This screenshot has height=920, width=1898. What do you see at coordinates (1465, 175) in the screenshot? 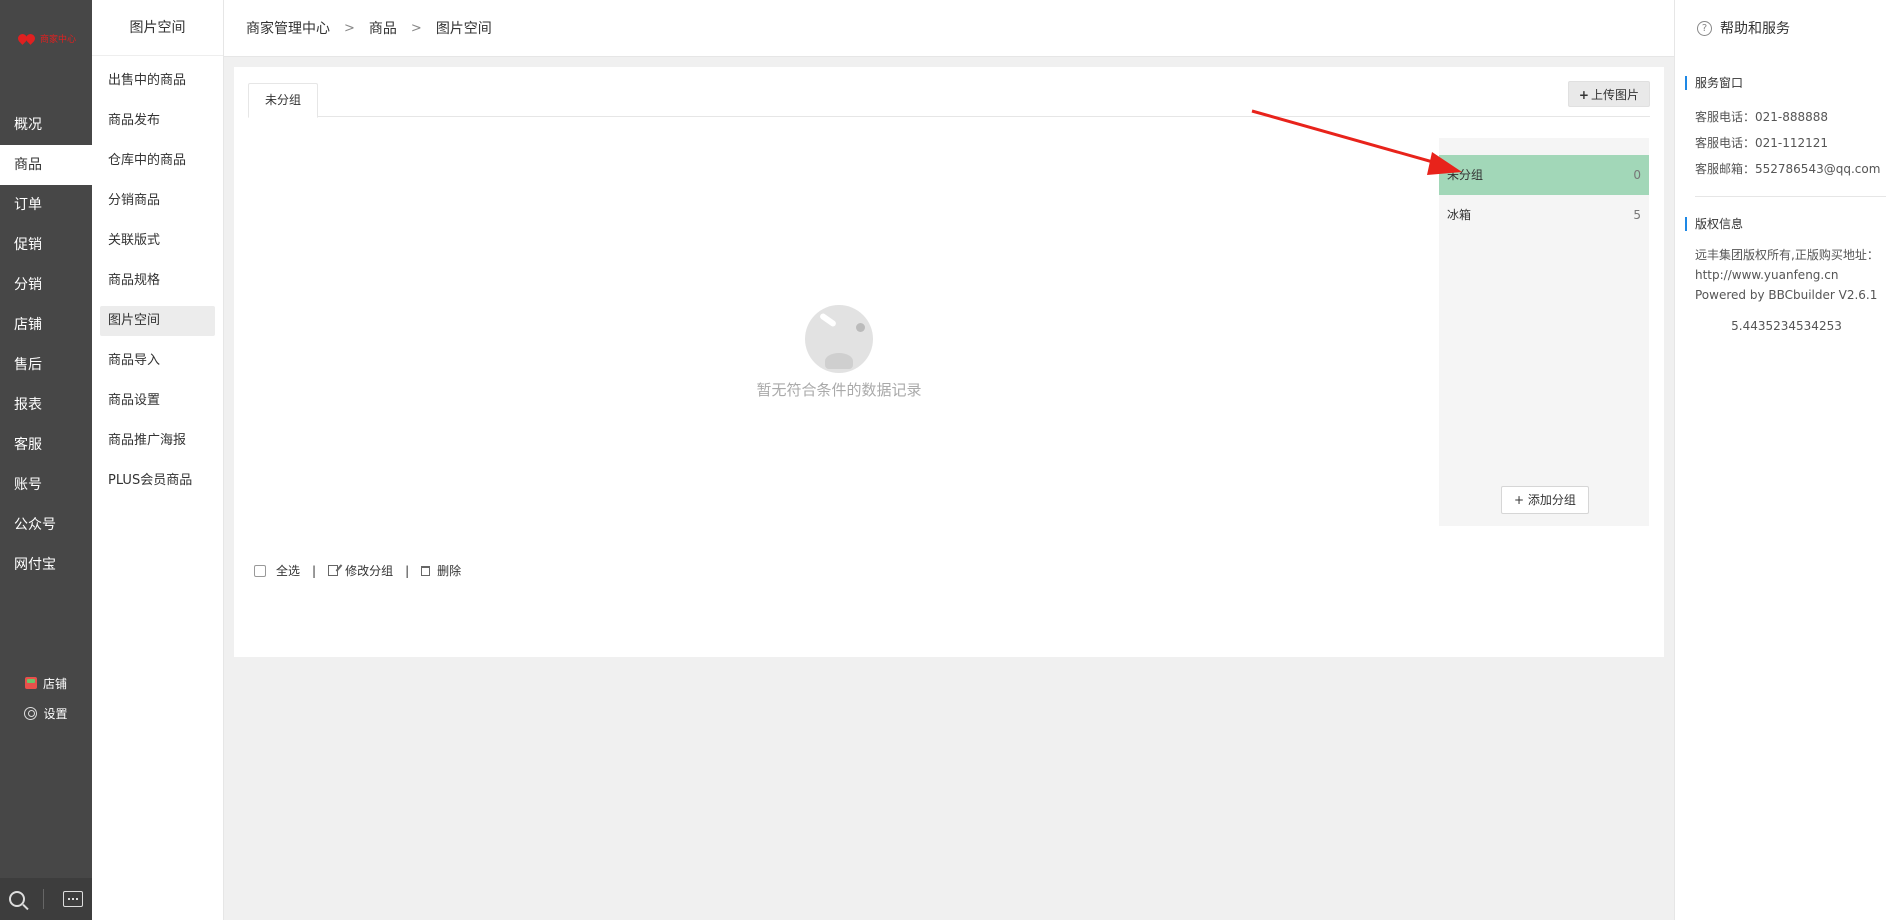
I see `group-name: 未分组` at bounding box center [1465, 175].